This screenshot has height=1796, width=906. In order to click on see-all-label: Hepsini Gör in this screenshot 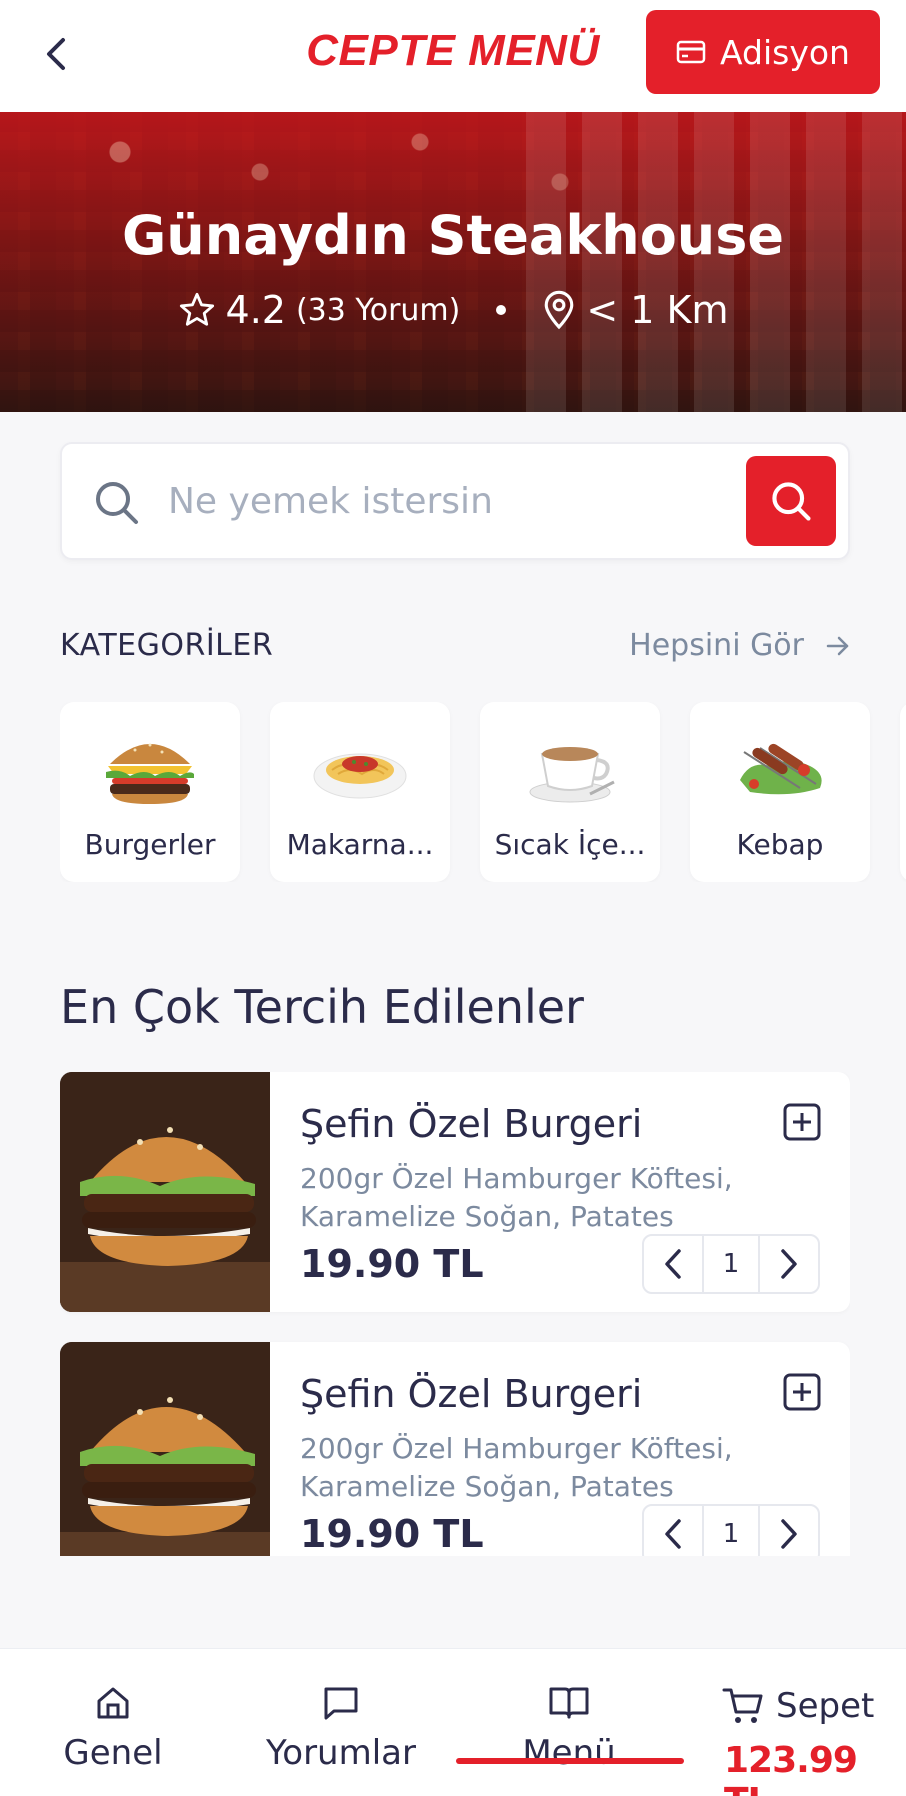, I will do `click(716, 645)`.